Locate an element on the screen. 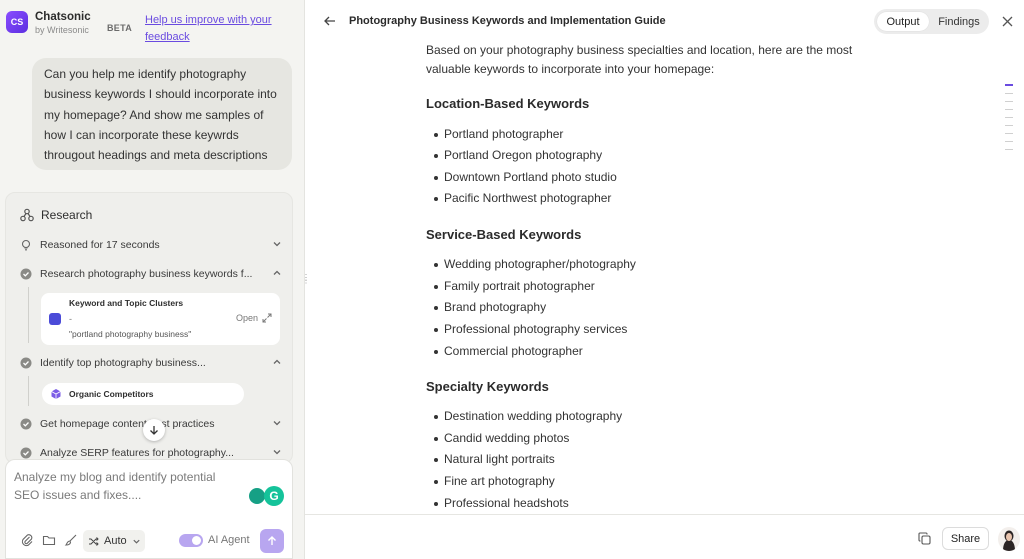  lightbulb-icon is located at coordinates (26, 245).